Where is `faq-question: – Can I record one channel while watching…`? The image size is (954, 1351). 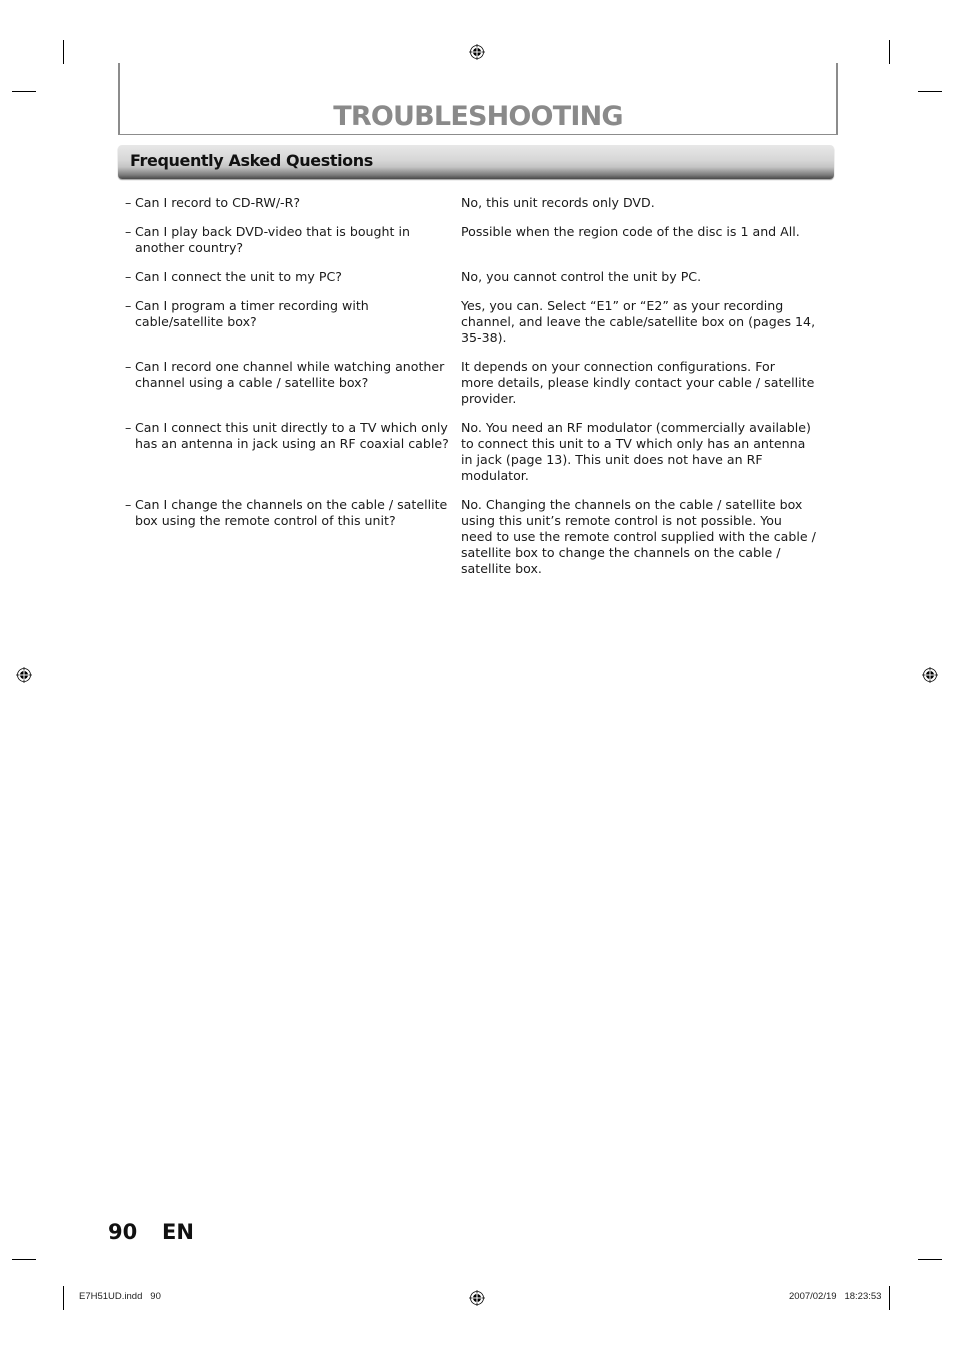 faq-question: – Can I record one channel while watching… is located at coordinates (285, 374).